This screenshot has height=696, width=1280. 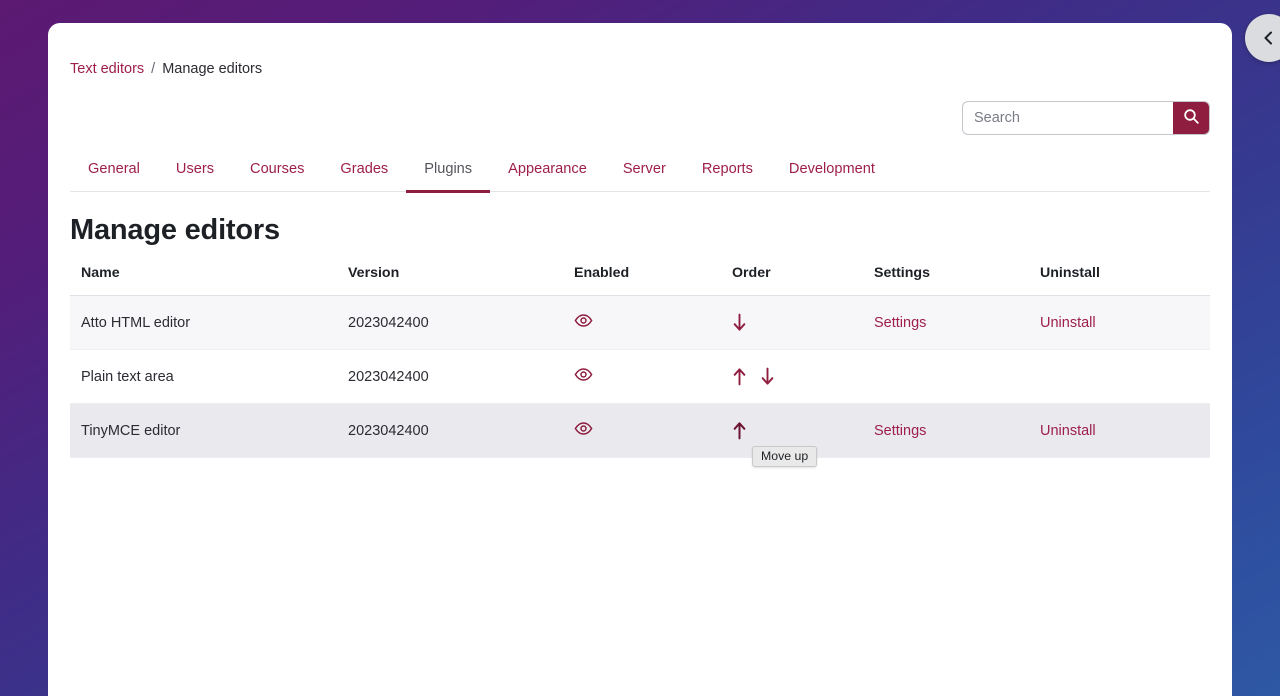 What do you see at coordinates (653, 280) in the screenshot?
I see `column-header-enabled: Enabled` at bounding box center [653, 280].